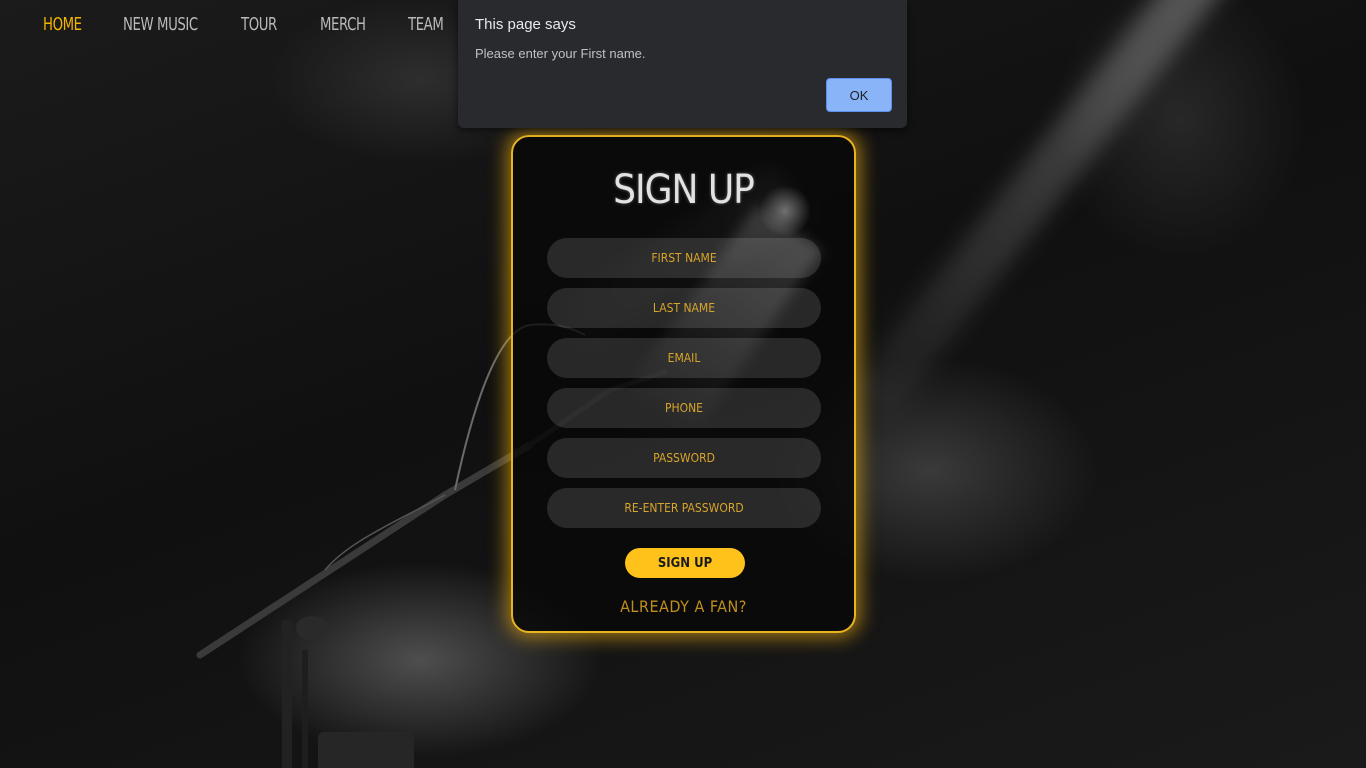 The image size is (1366, 768). I want to click on dialog-message: Please enter your First name., so click(560, 53).